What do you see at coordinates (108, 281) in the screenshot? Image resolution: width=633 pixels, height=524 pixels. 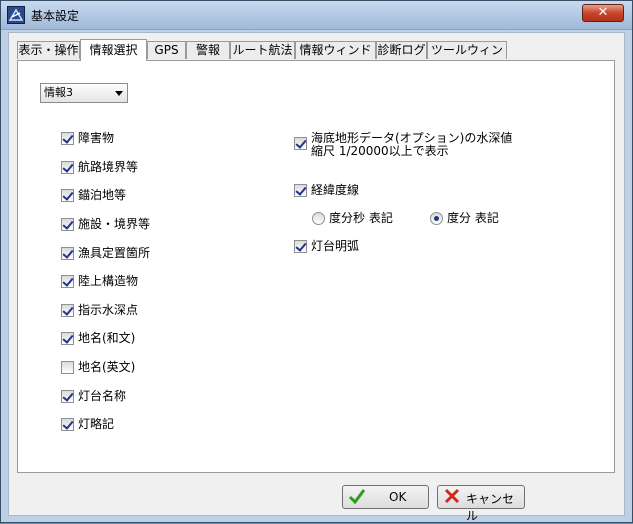 I see `checkbox-label: 陸上構造物` at bounding box center [108, 281].